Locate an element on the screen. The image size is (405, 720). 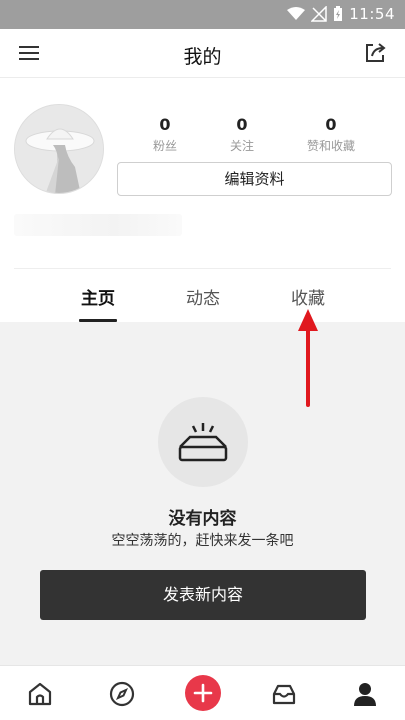
followers-count: 0 is located at coordinates (165, 124).